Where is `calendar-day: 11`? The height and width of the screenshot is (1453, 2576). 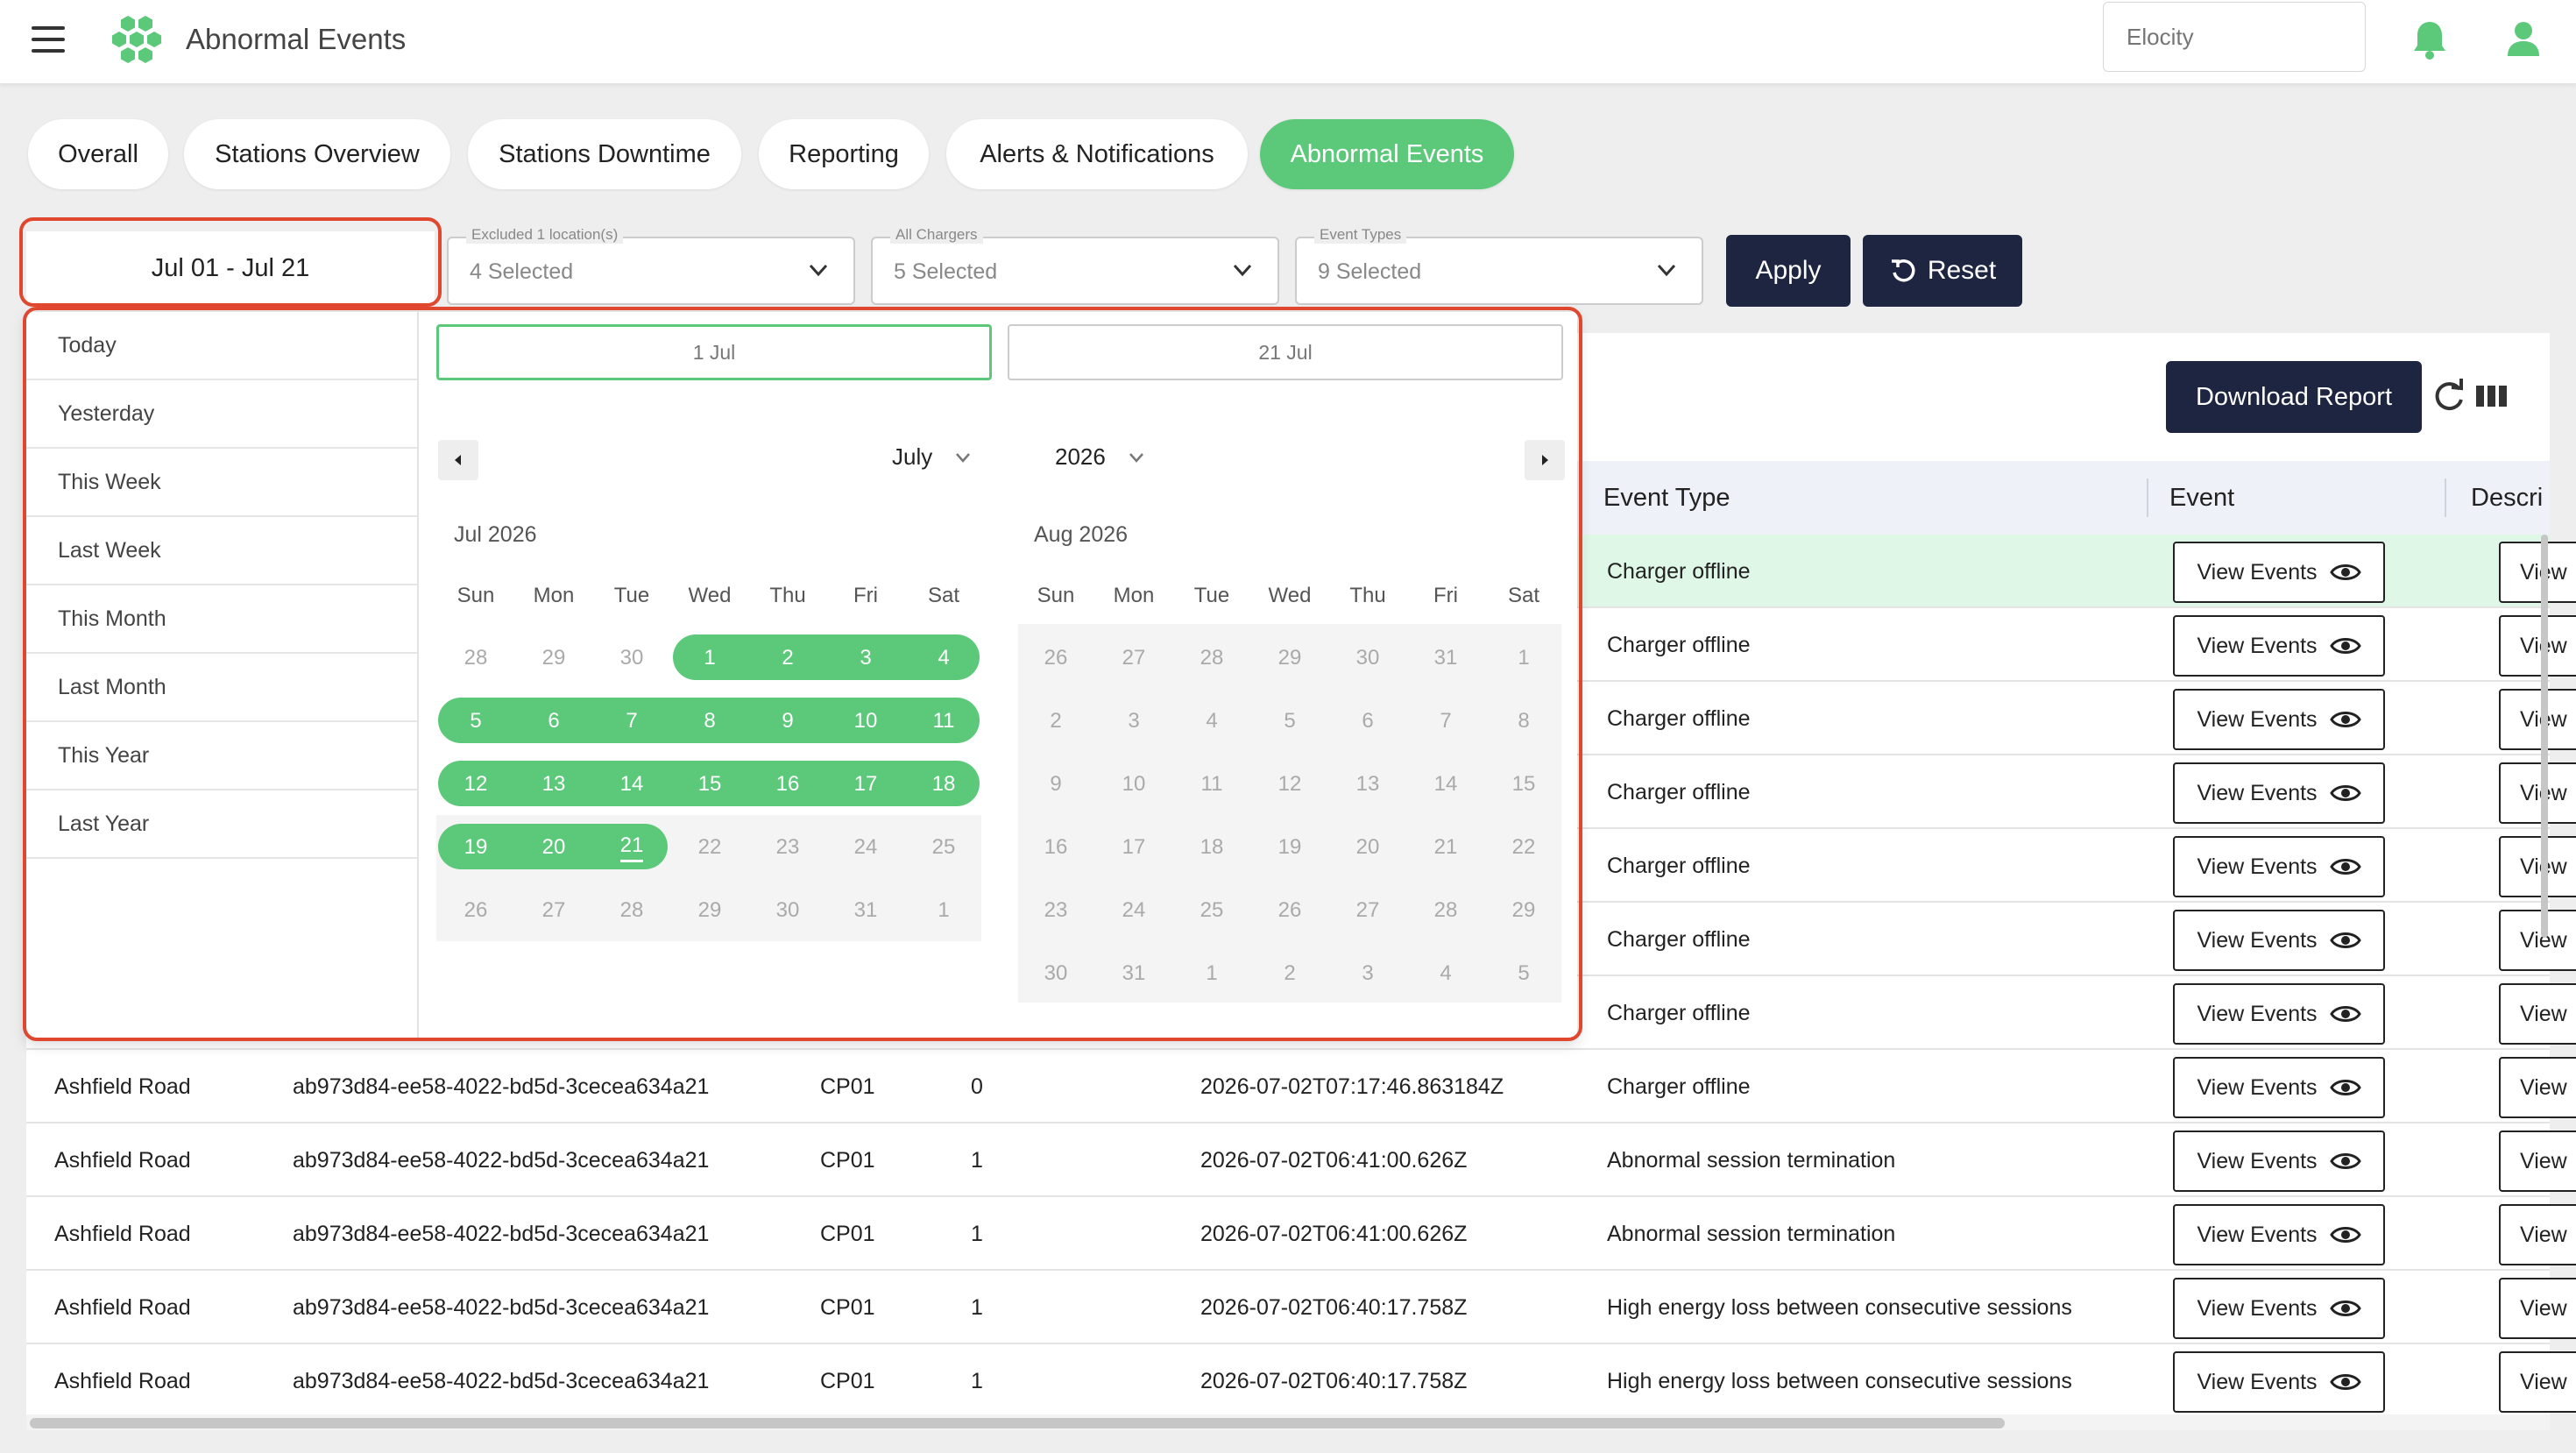
calendar-day: 11 is located at coordinates (1211, 784).